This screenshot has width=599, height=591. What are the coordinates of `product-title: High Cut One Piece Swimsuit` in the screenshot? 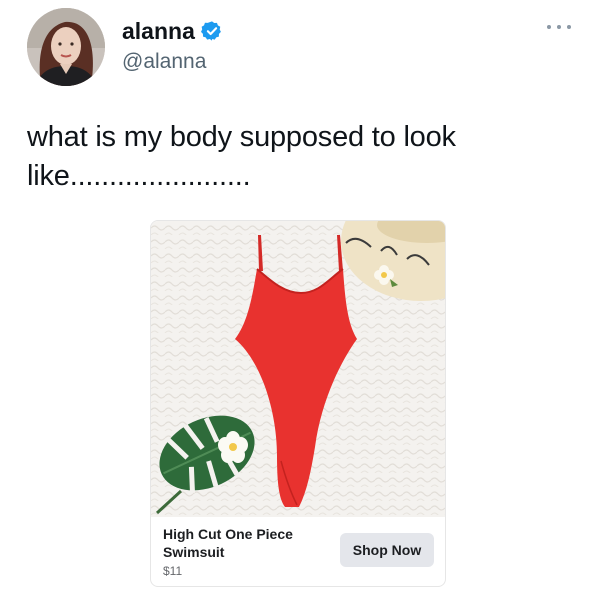 It's located at (243, 543).